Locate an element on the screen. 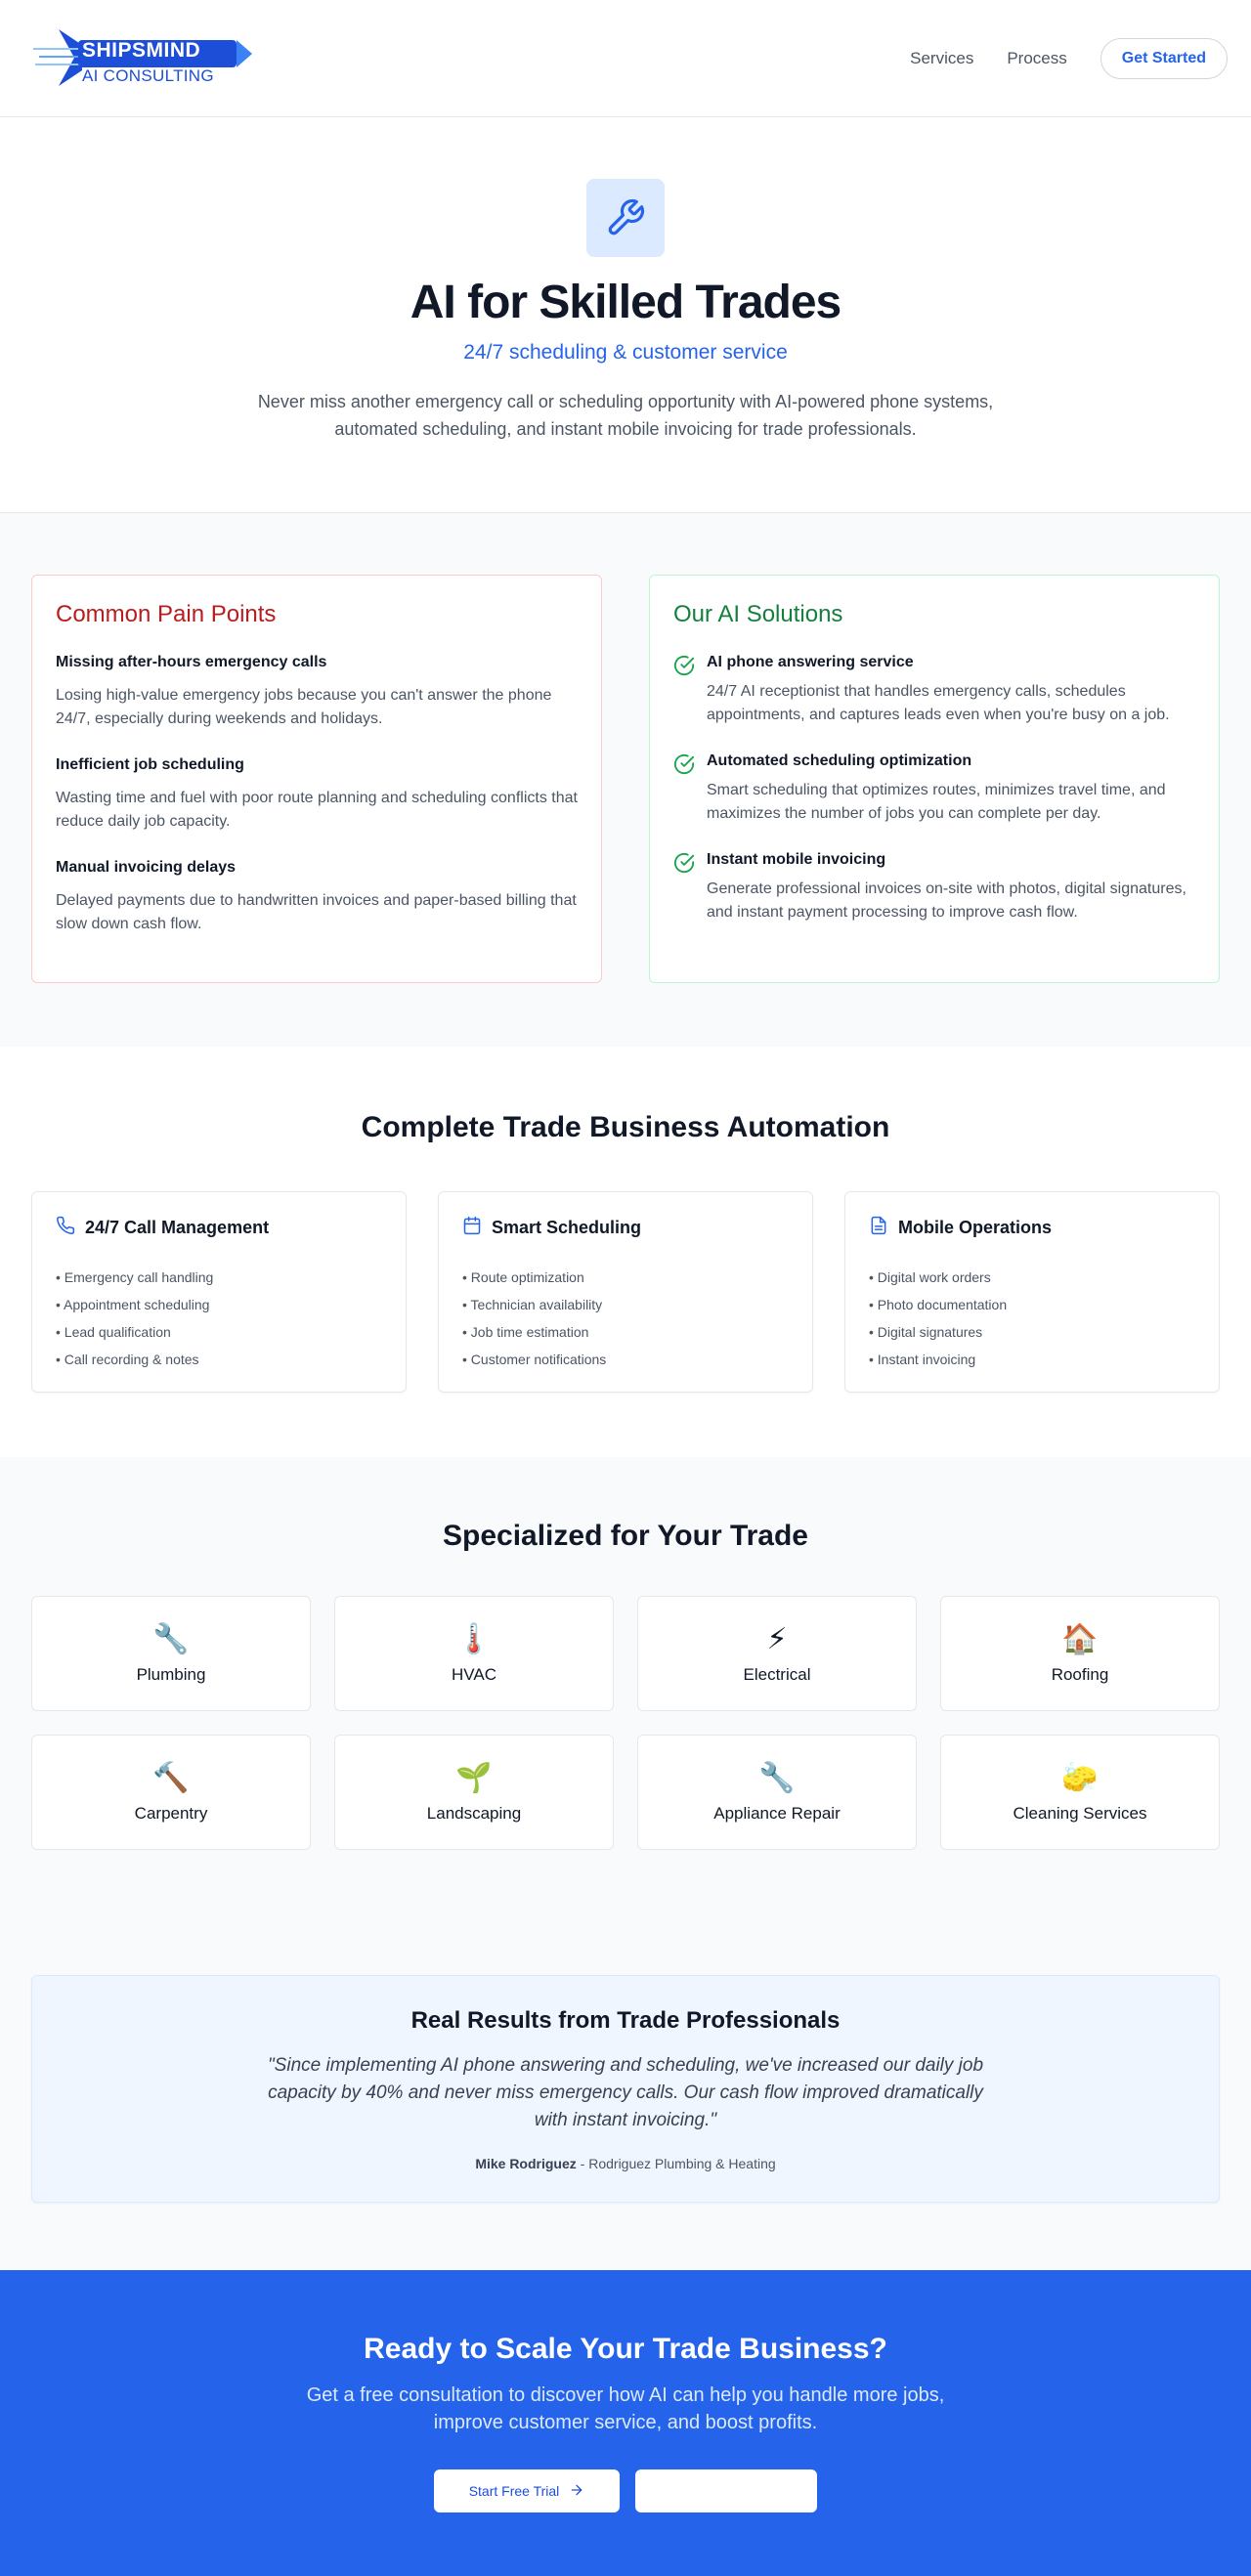  trade-name: Electrical is located at coordinates (777, 1675).